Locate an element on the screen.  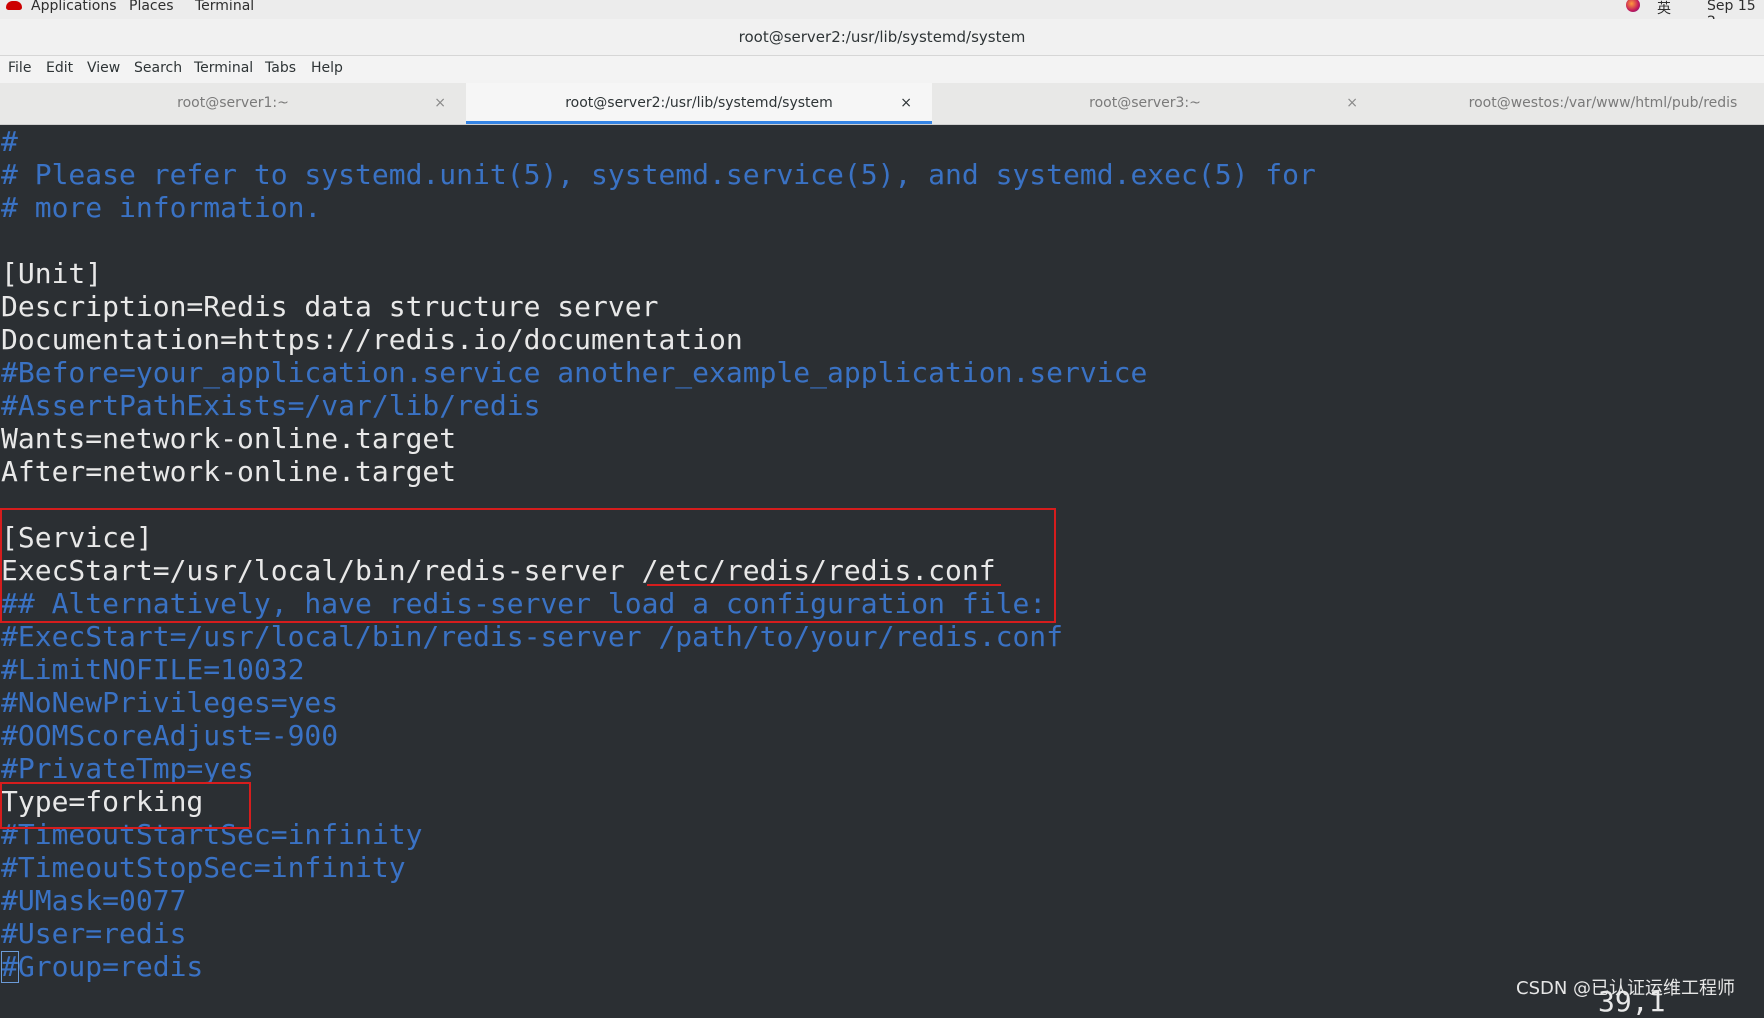
annotation-underline is located at coordinates (824, 585).